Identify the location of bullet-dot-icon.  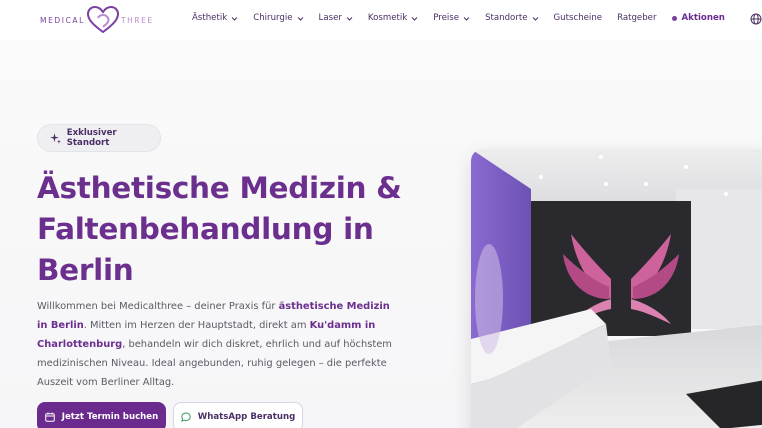
(674, 18).